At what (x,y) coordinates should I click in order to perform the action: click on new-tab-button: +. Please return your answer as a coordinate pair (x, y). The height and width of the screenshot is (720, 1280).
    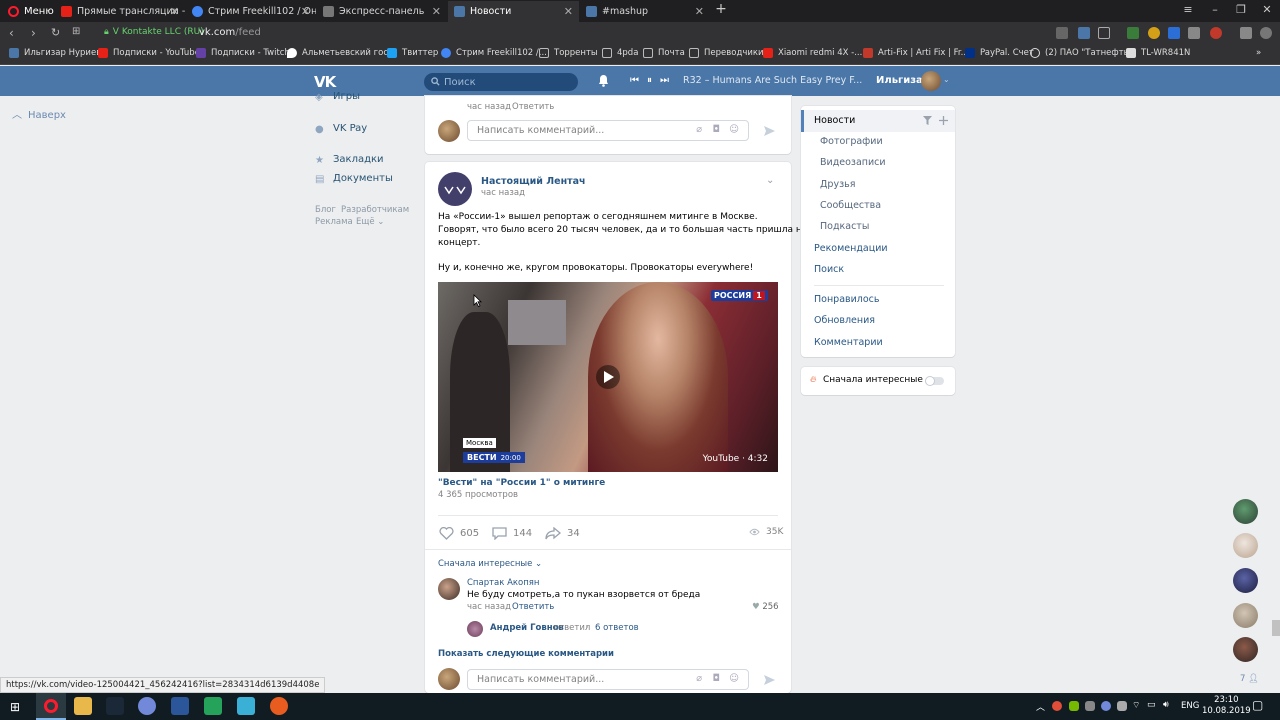
    Looking at the image, I should click on (721, 9).